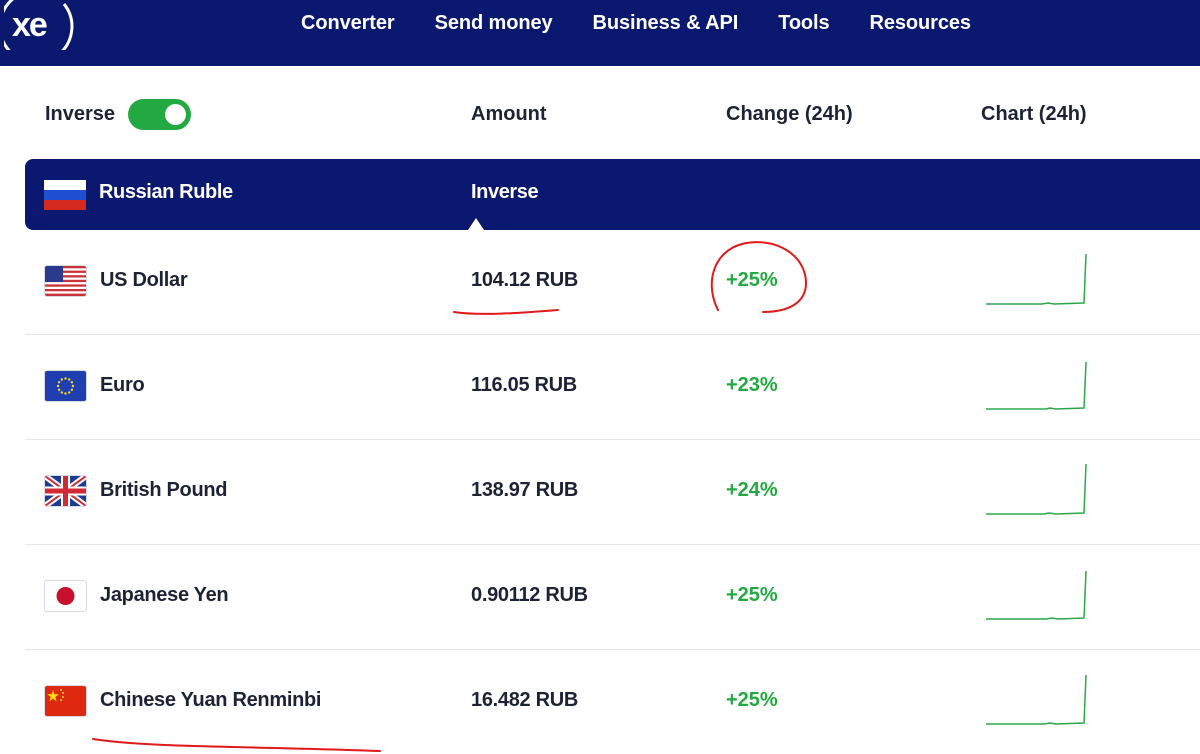  Describe the element at coordinates (803, 23) in the screenshot. I see `nav-tools: Tools` at that location.